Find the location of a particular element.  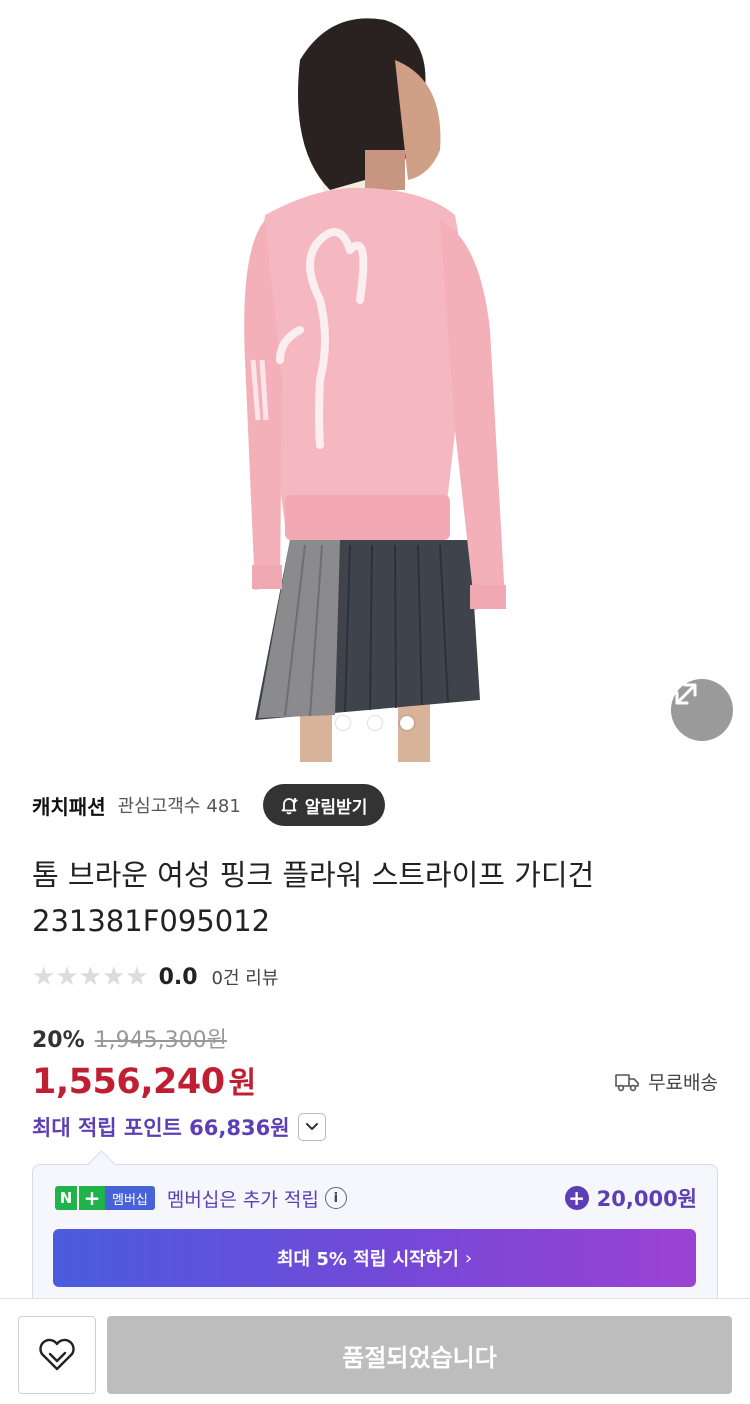

membership-bonus: + 20,000원 is located at coordinates (630, 1198).